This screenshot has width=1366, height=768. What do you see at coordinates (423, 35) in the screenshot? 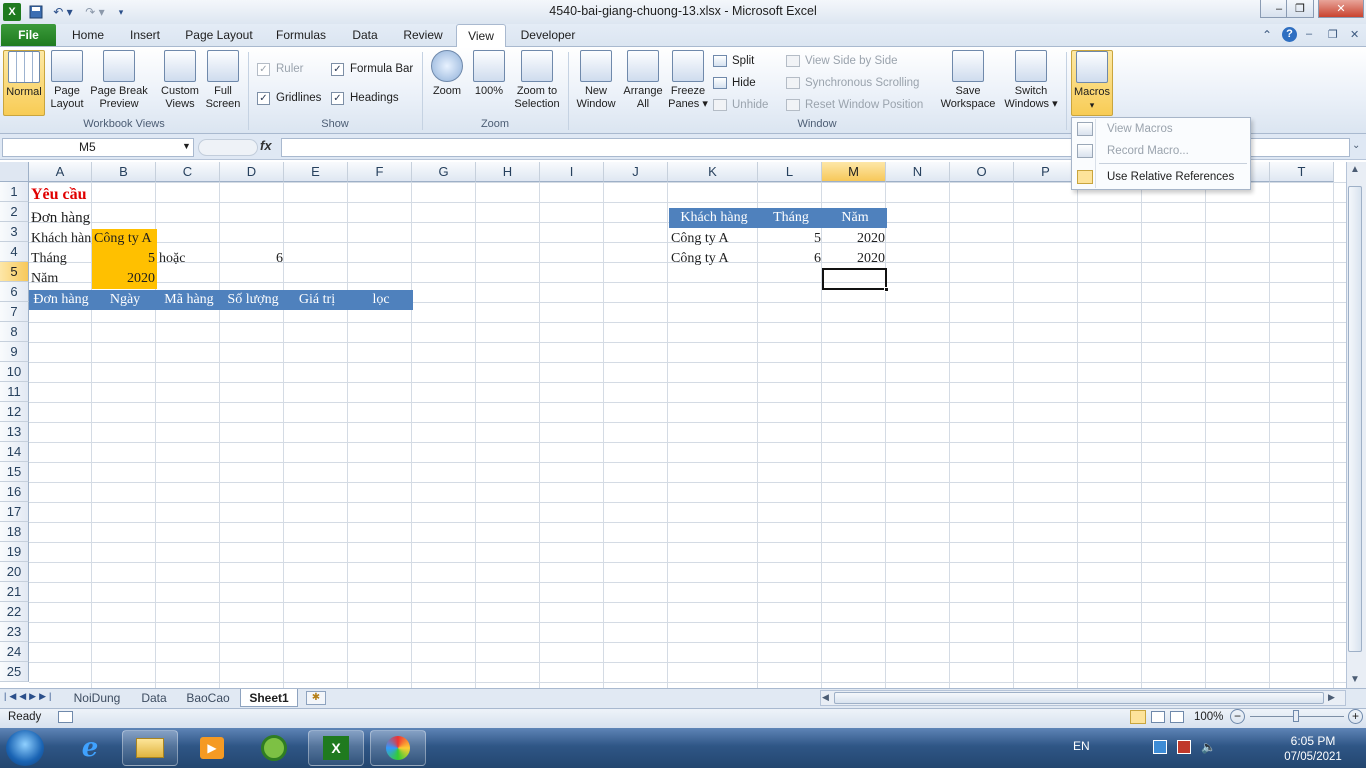
I see `tab-review: Review` at bounding box center [423, 35].